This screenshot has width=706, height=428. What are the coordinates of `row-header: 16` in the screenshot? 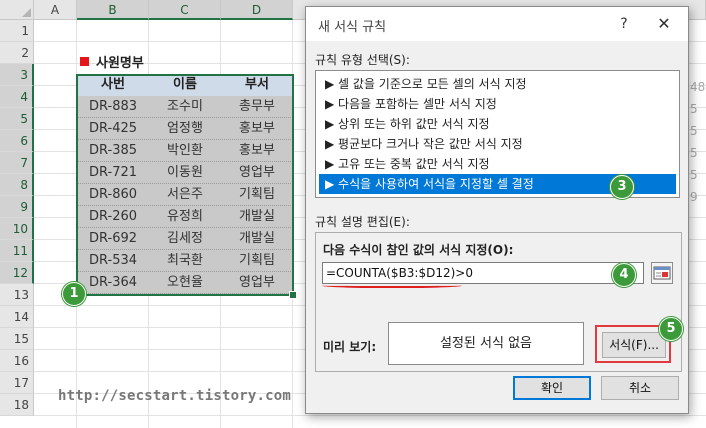 It's located at (17, 361).